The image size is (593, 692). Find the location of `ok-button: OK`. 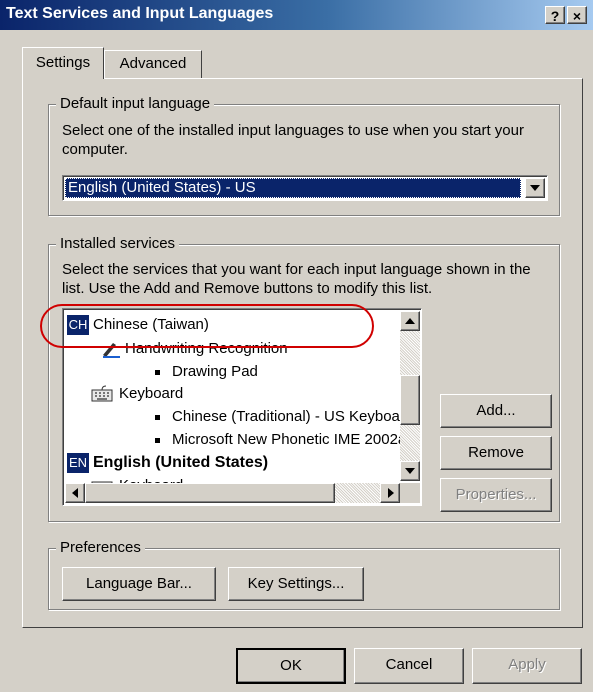

ok-button: OK is located at coordinates (291, 666).